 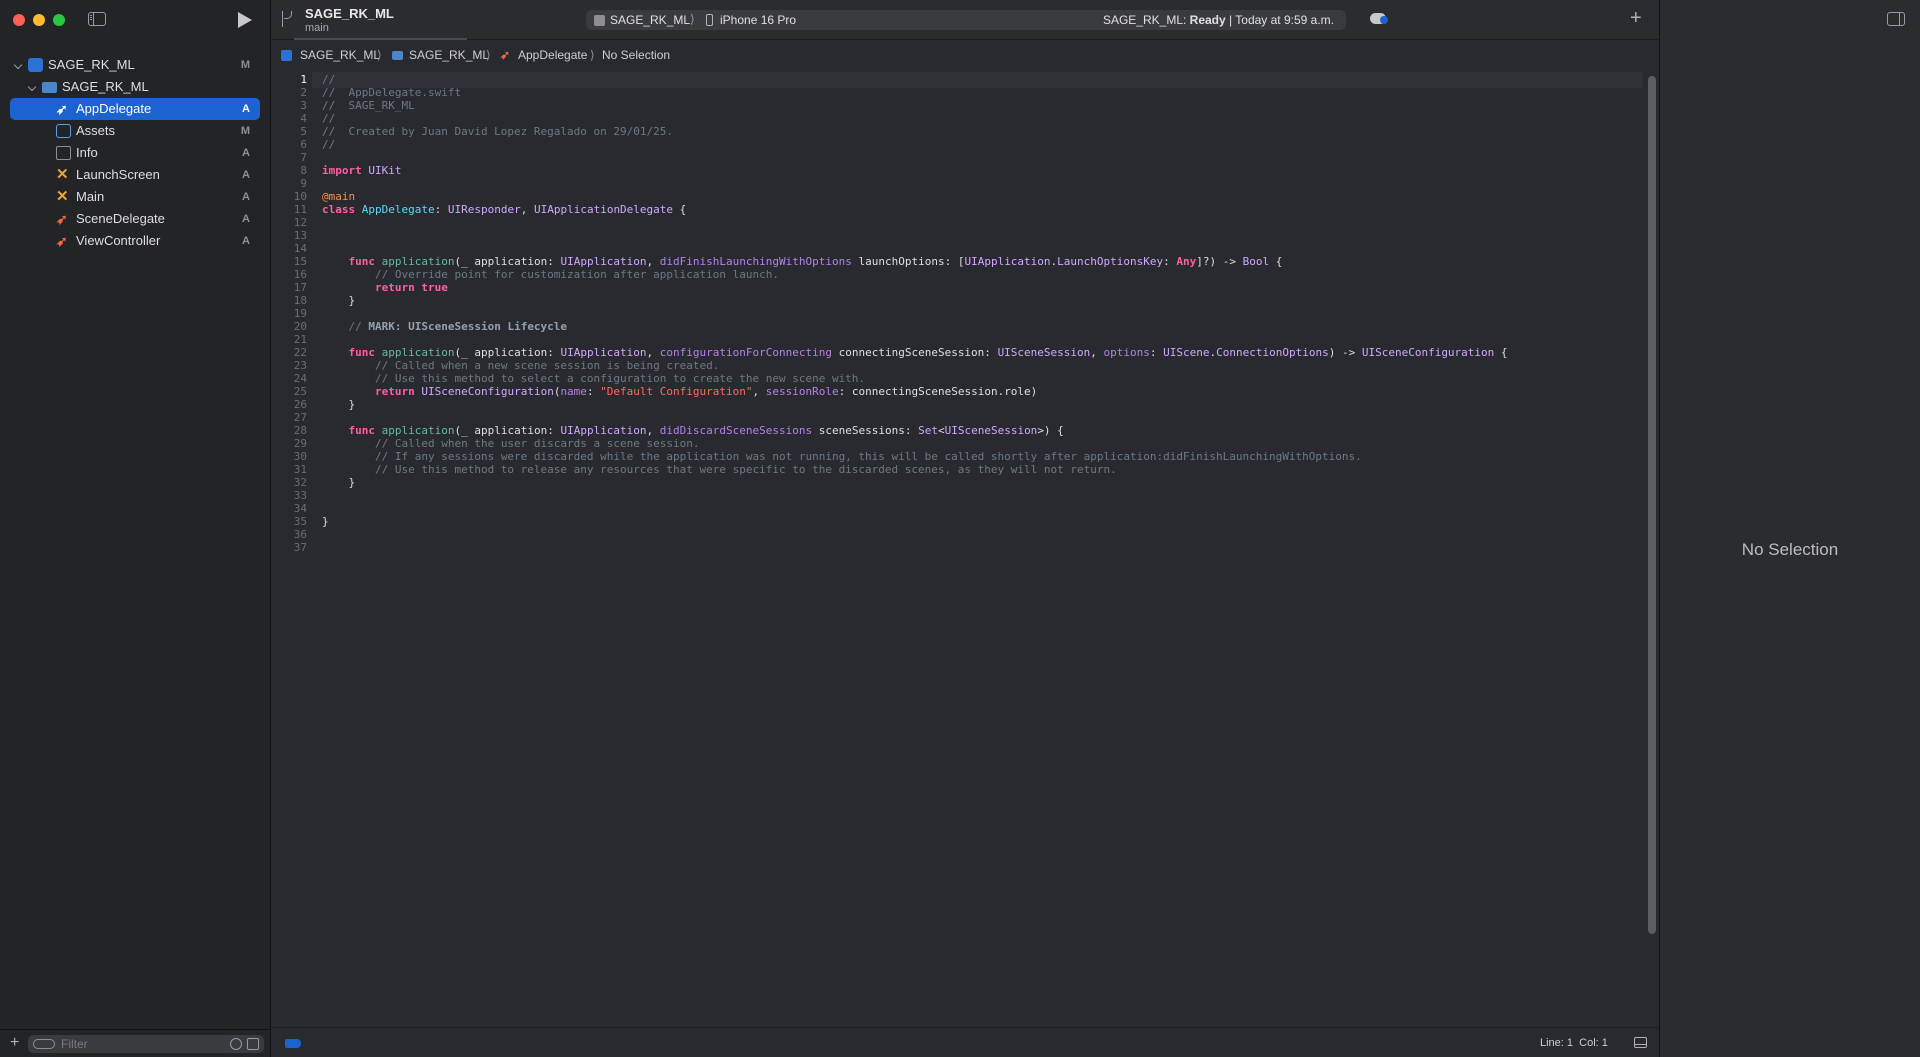 I want to click on breadcrumb-folder: SAGE_RK_ML, so click(x=449, y=55).